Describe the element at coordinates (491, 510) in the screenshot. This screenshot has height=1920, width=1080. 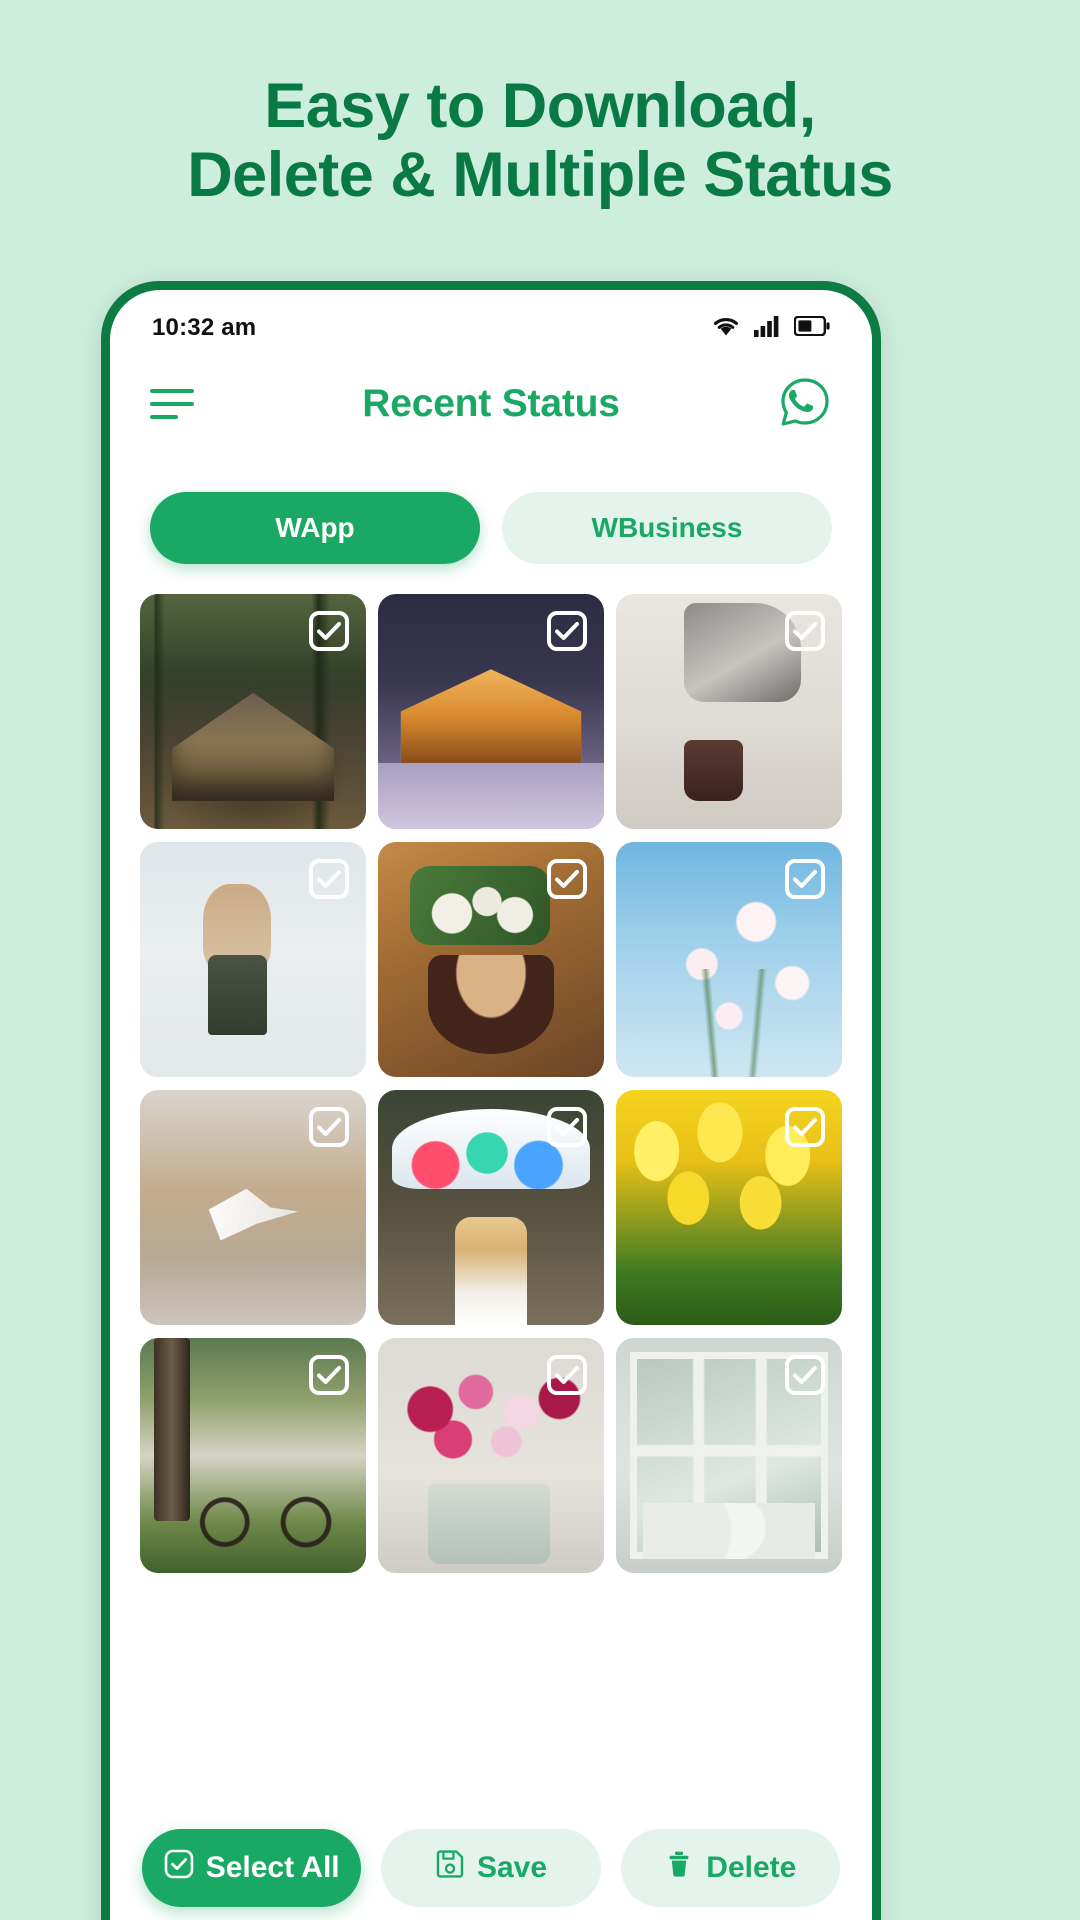
I see `source-tabs: WApp WBusiness` at that location.